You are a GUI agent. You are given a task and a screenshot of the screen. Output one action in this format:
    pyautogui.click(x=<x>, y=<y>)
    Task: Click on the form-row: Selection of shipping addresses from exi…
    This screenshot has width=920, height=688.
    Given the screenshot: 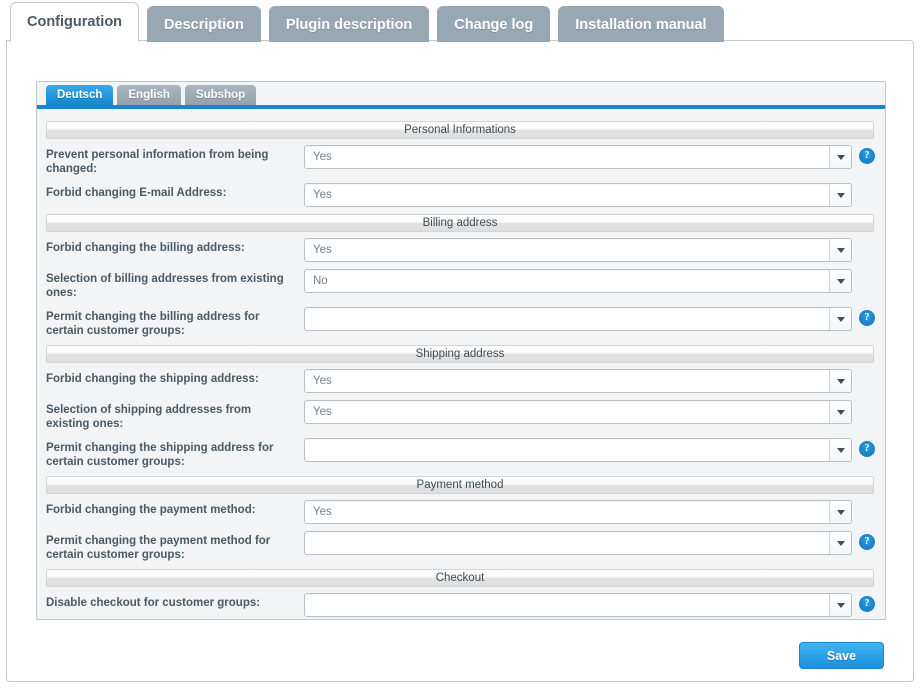 What is the action you would take?
    pyautogui.click(x=460, y=415)
    